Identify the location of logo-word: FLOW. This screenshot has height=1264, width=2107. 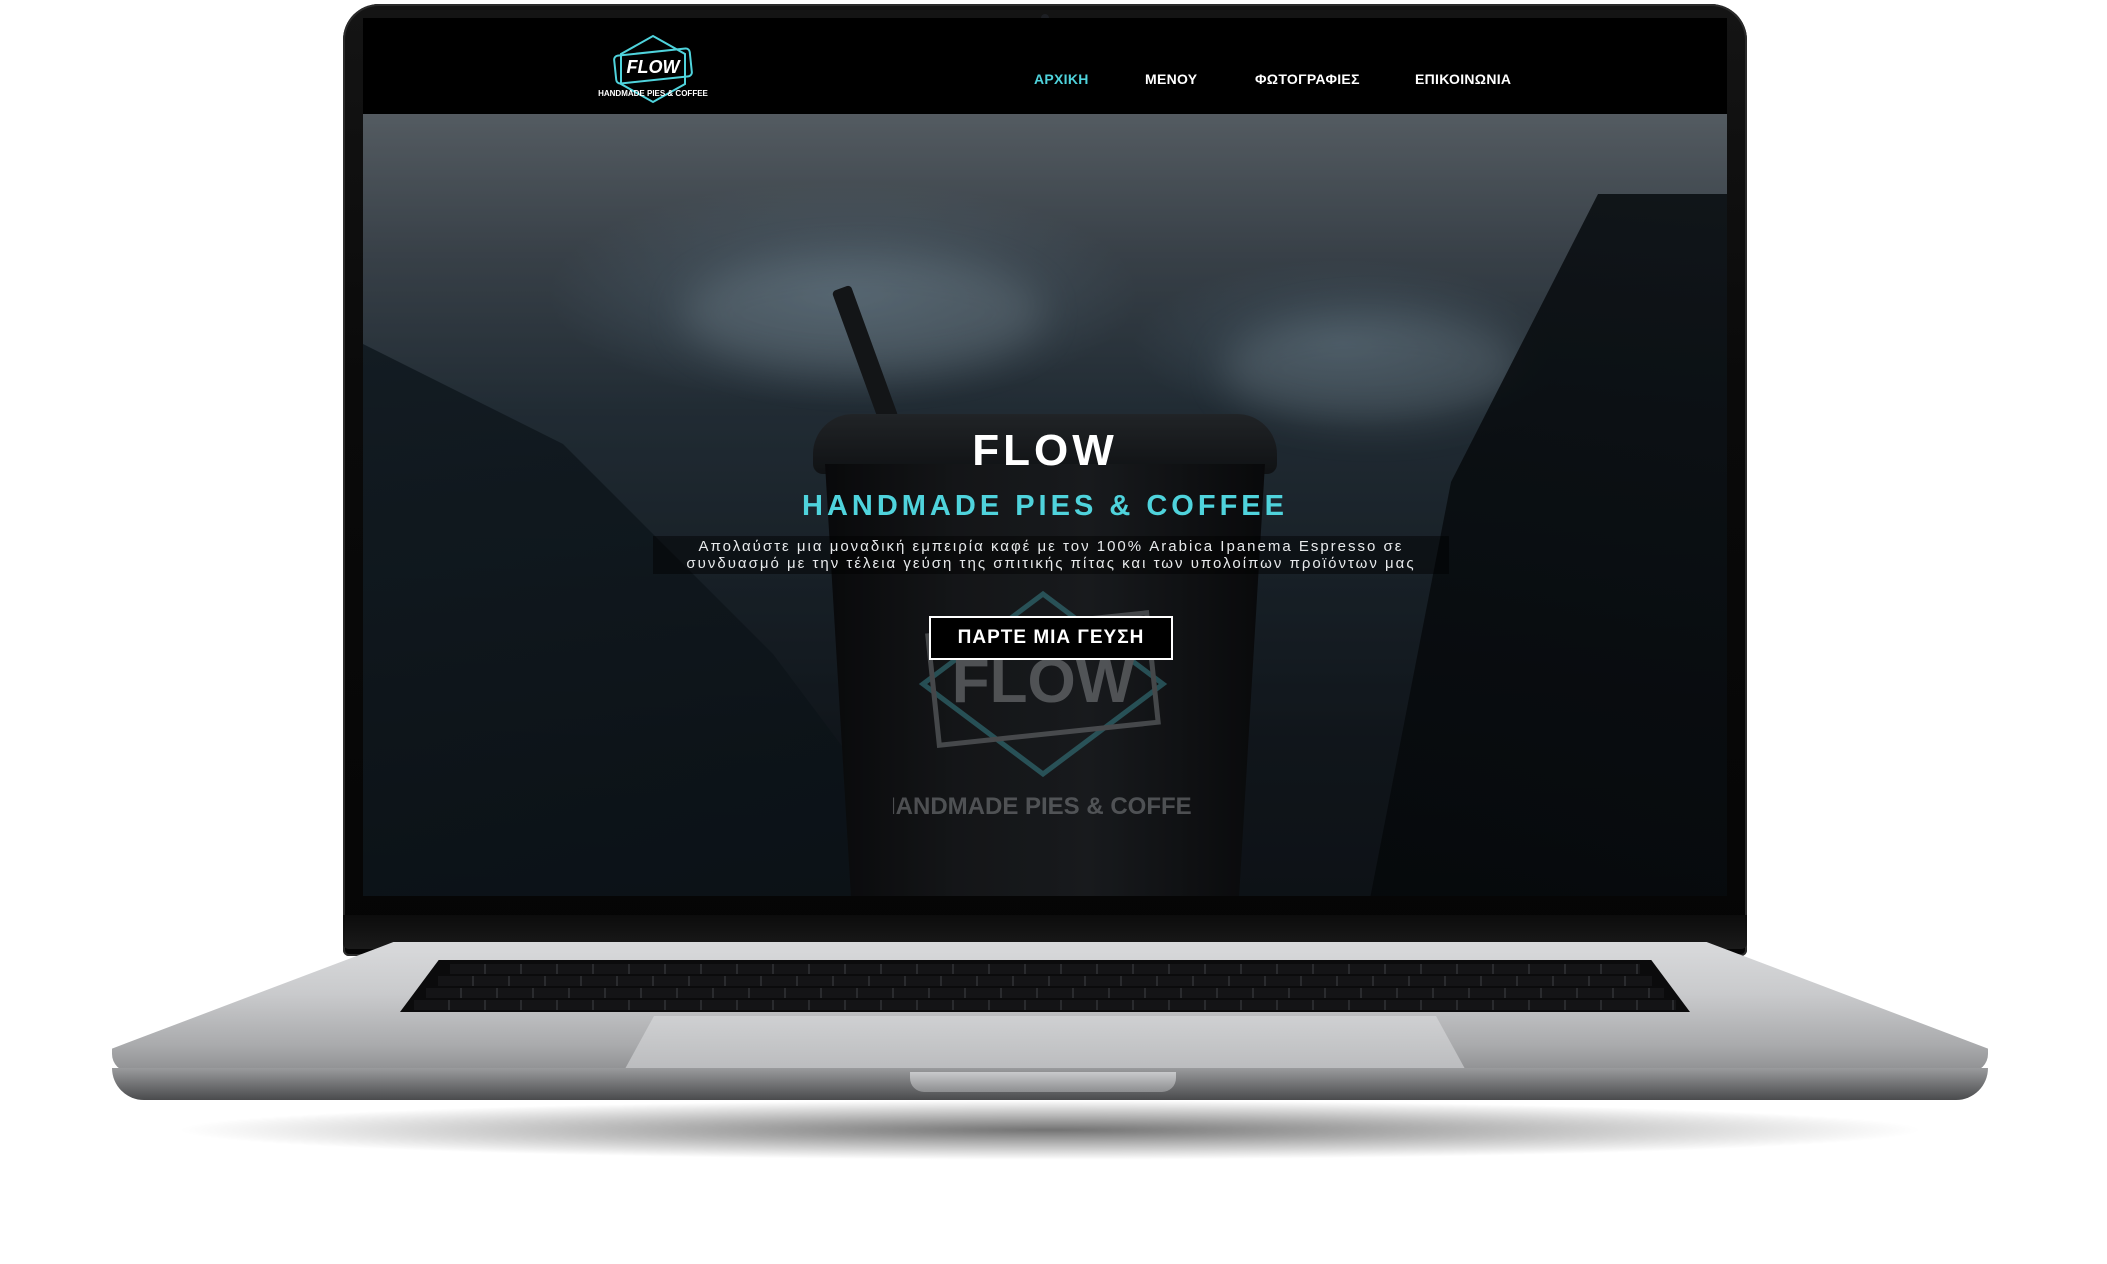
(654, 67).